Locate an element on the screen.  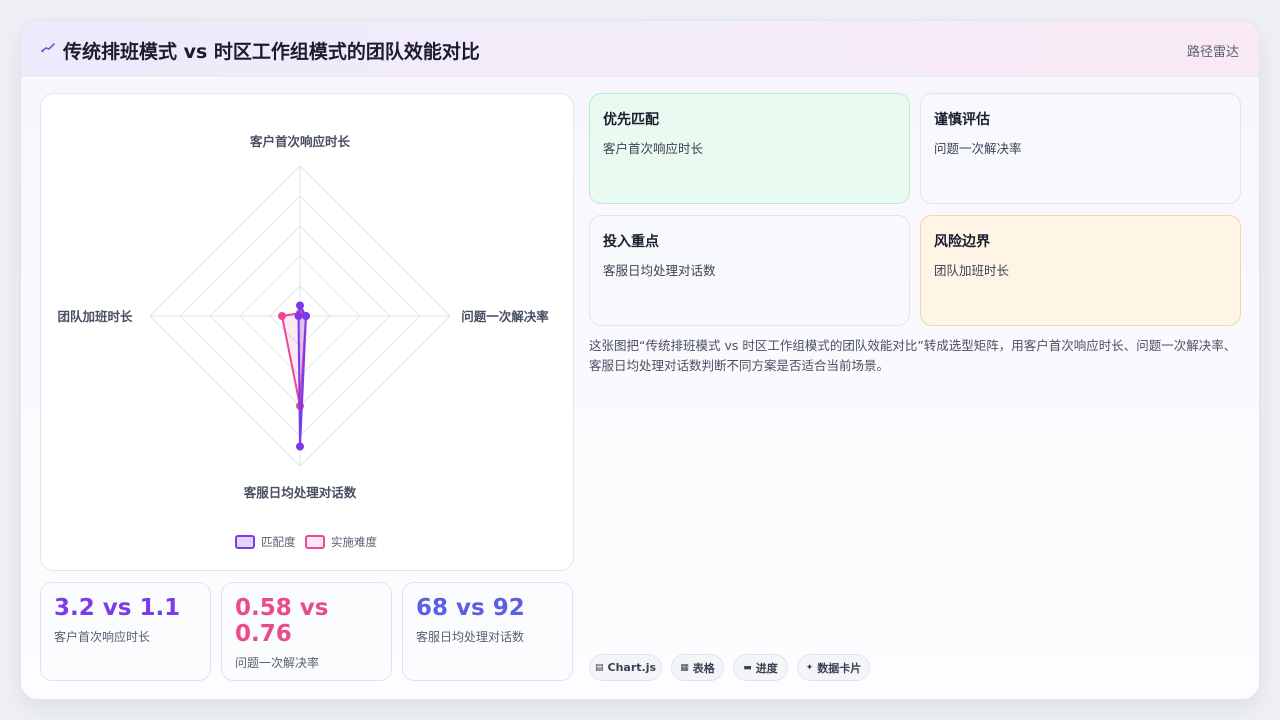
tile-careful-evaluation: 谨慎评估 问题一次解决率 is located at coordinates (1080, 148).